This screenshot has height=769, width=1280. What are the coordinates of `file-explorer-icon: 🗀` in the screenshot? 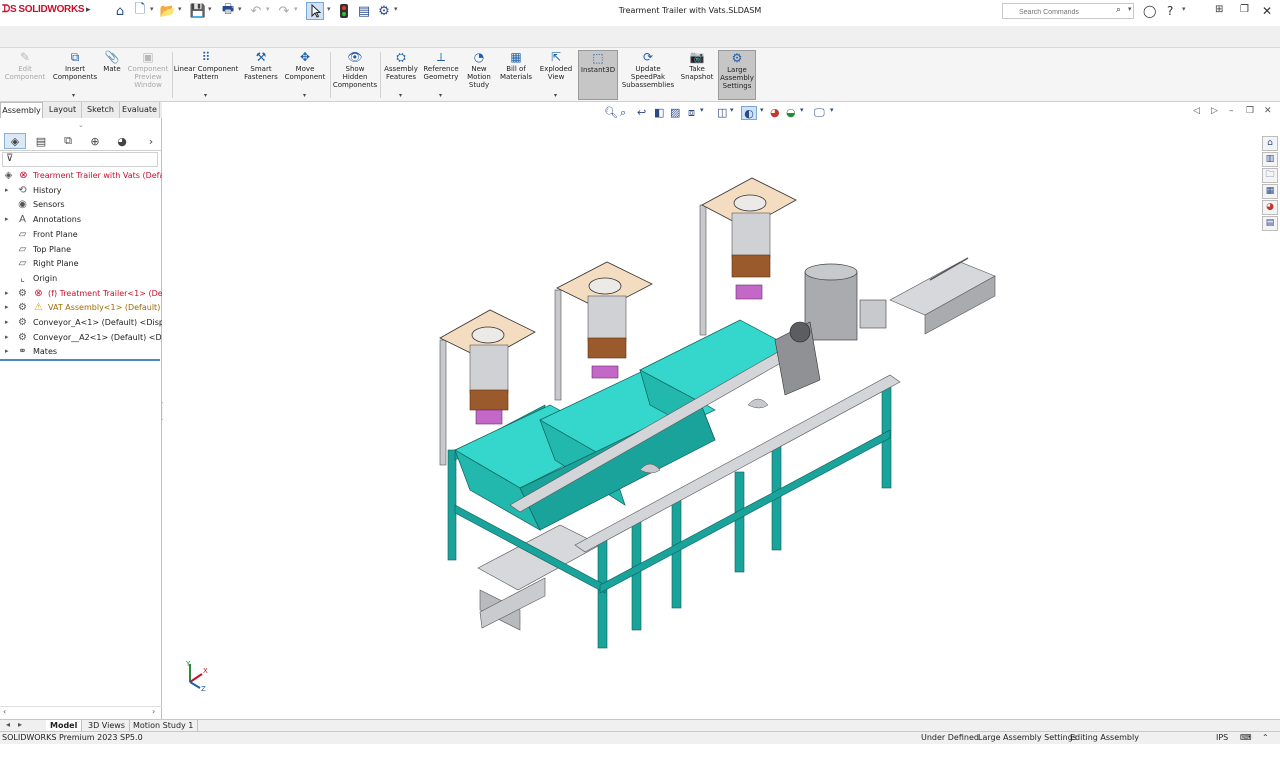 It's located at (1270, 175).